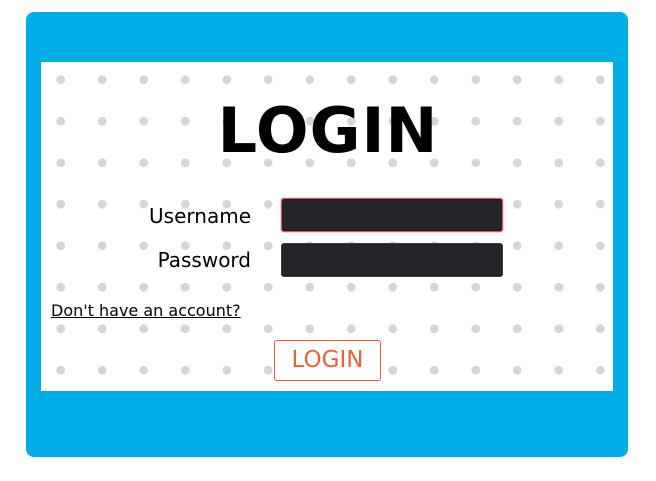  What do you see at coordinates (204, 260) in the screenshot?
I see `password-label: Password` at bounding box center [204, 260].